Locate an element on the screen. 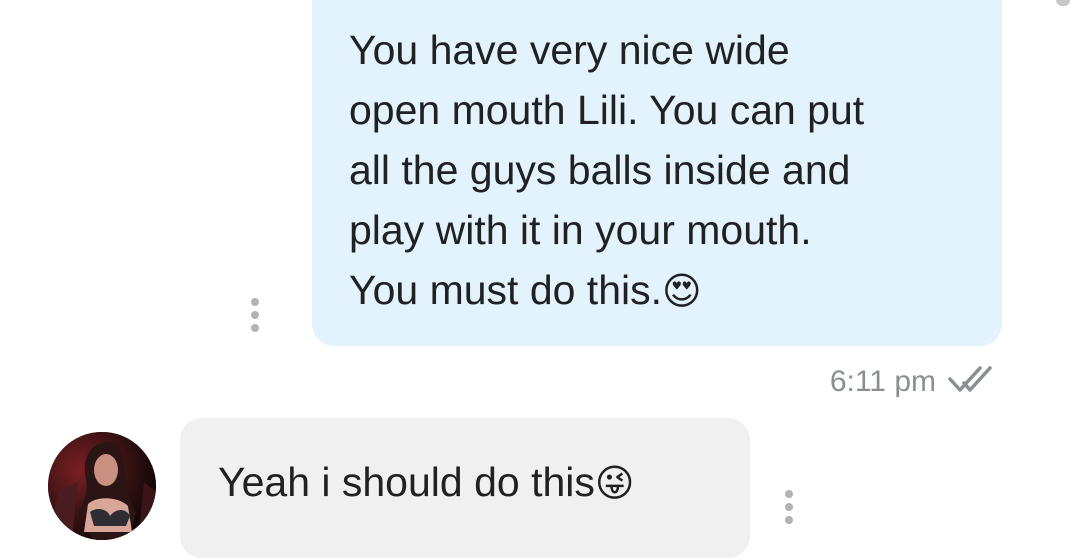 Image resolution: width=1080 pixels, height=558 pixels. incoming-message-bubble: Yeah i should do this😜 is located at coordinates (465, 488).